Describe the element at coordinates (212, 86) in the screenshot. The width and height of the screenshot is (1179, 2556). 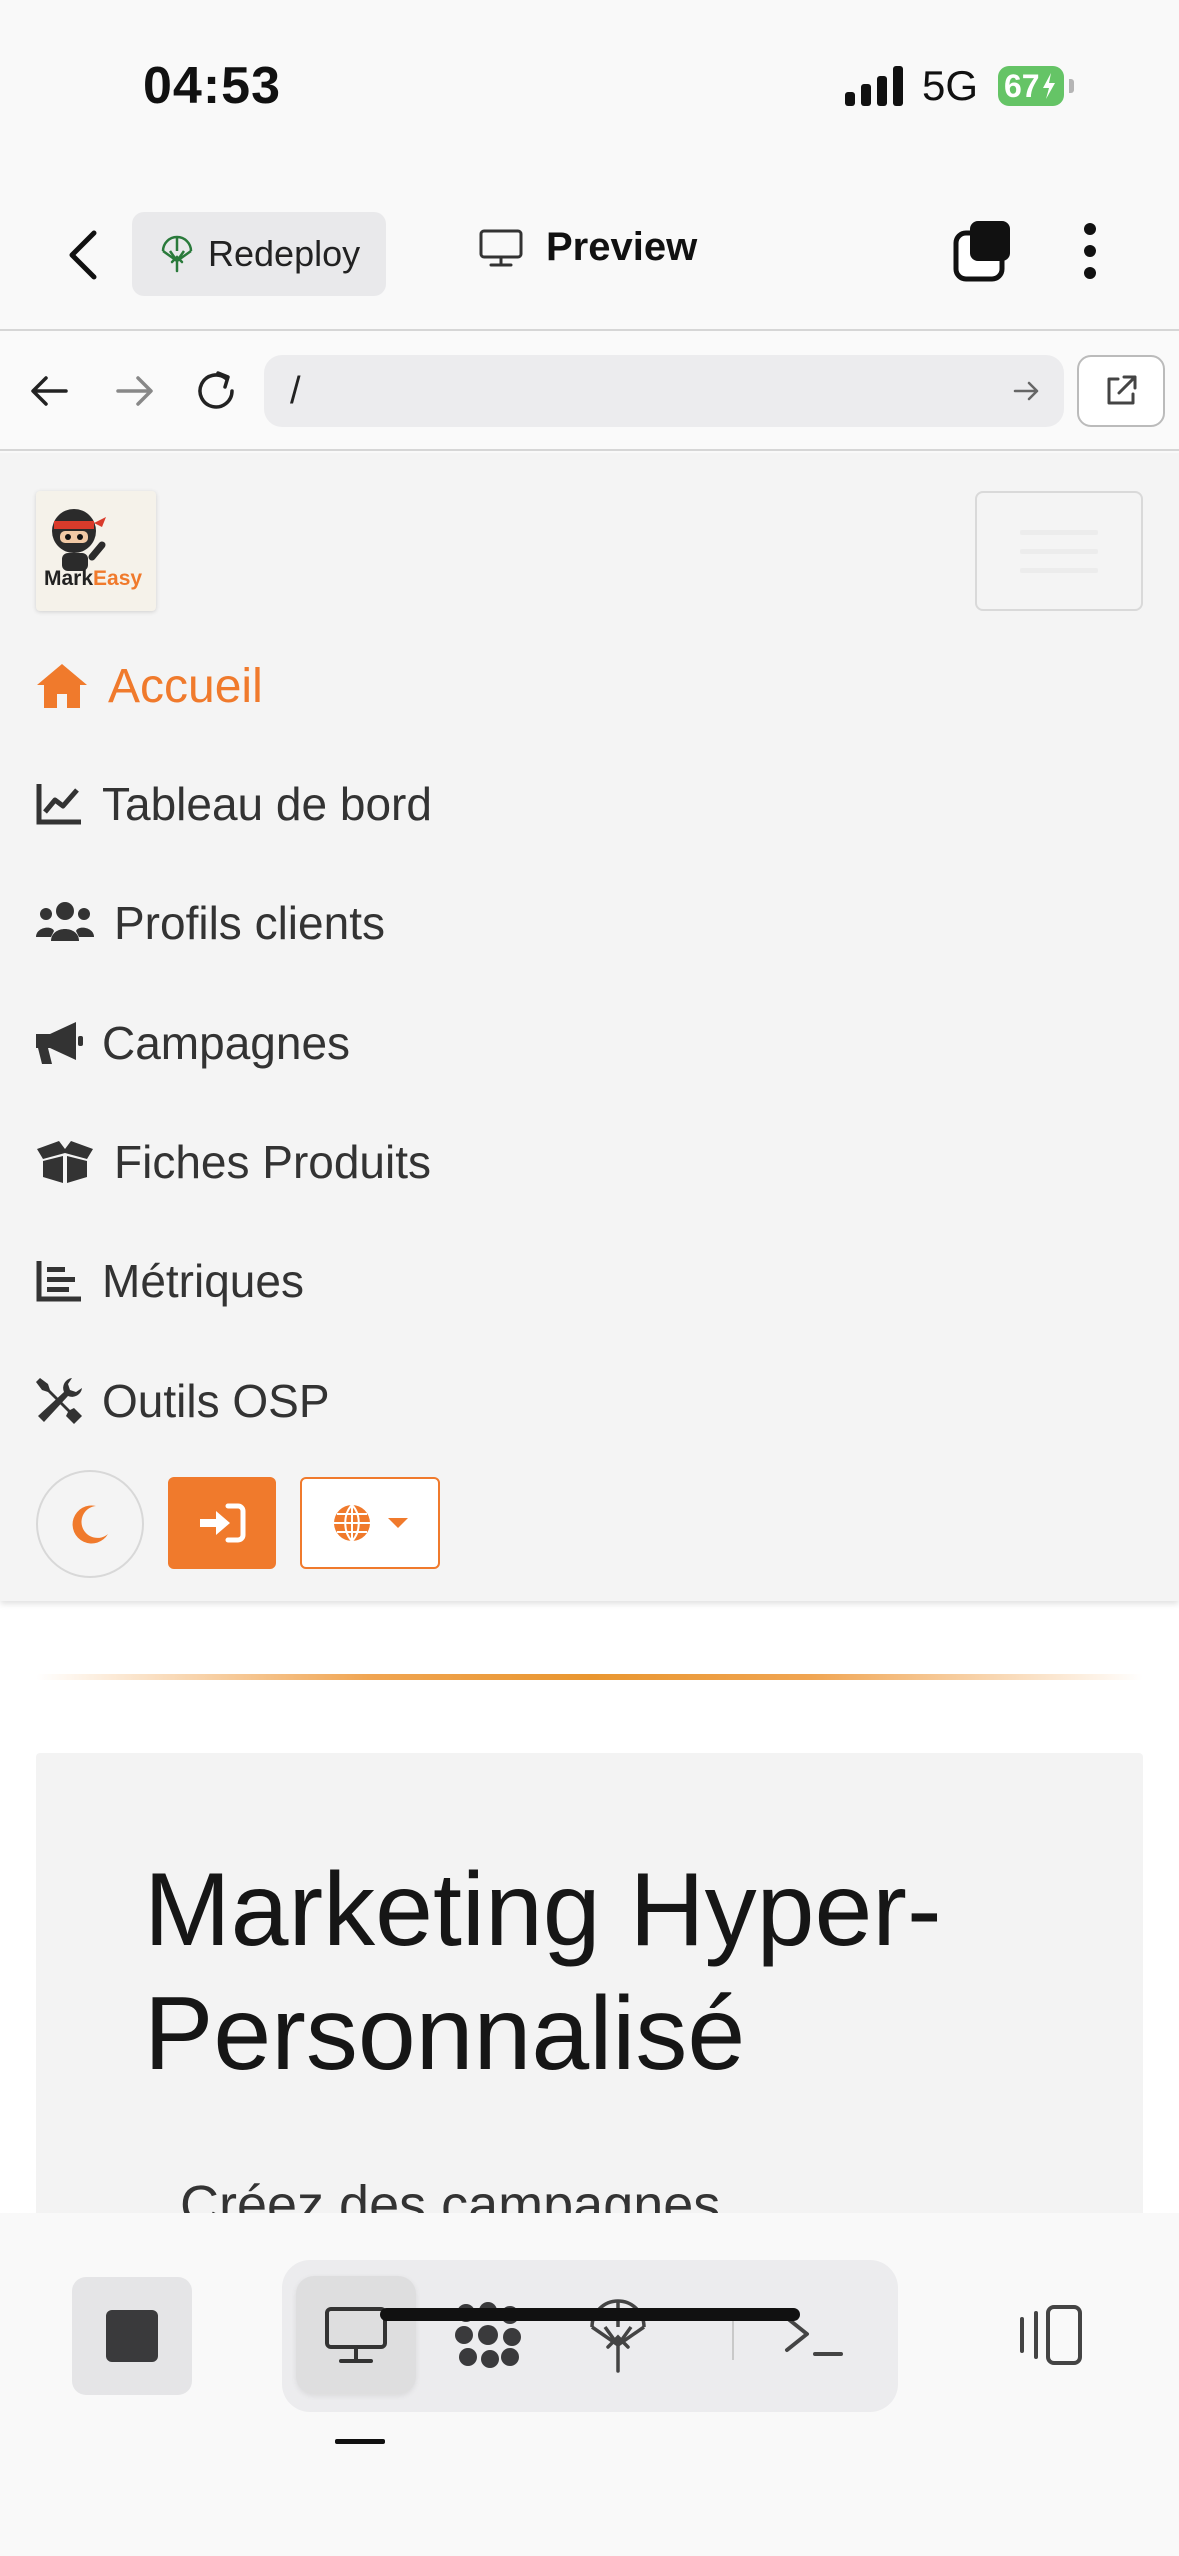
I see `status-time: 04:53` at that location.